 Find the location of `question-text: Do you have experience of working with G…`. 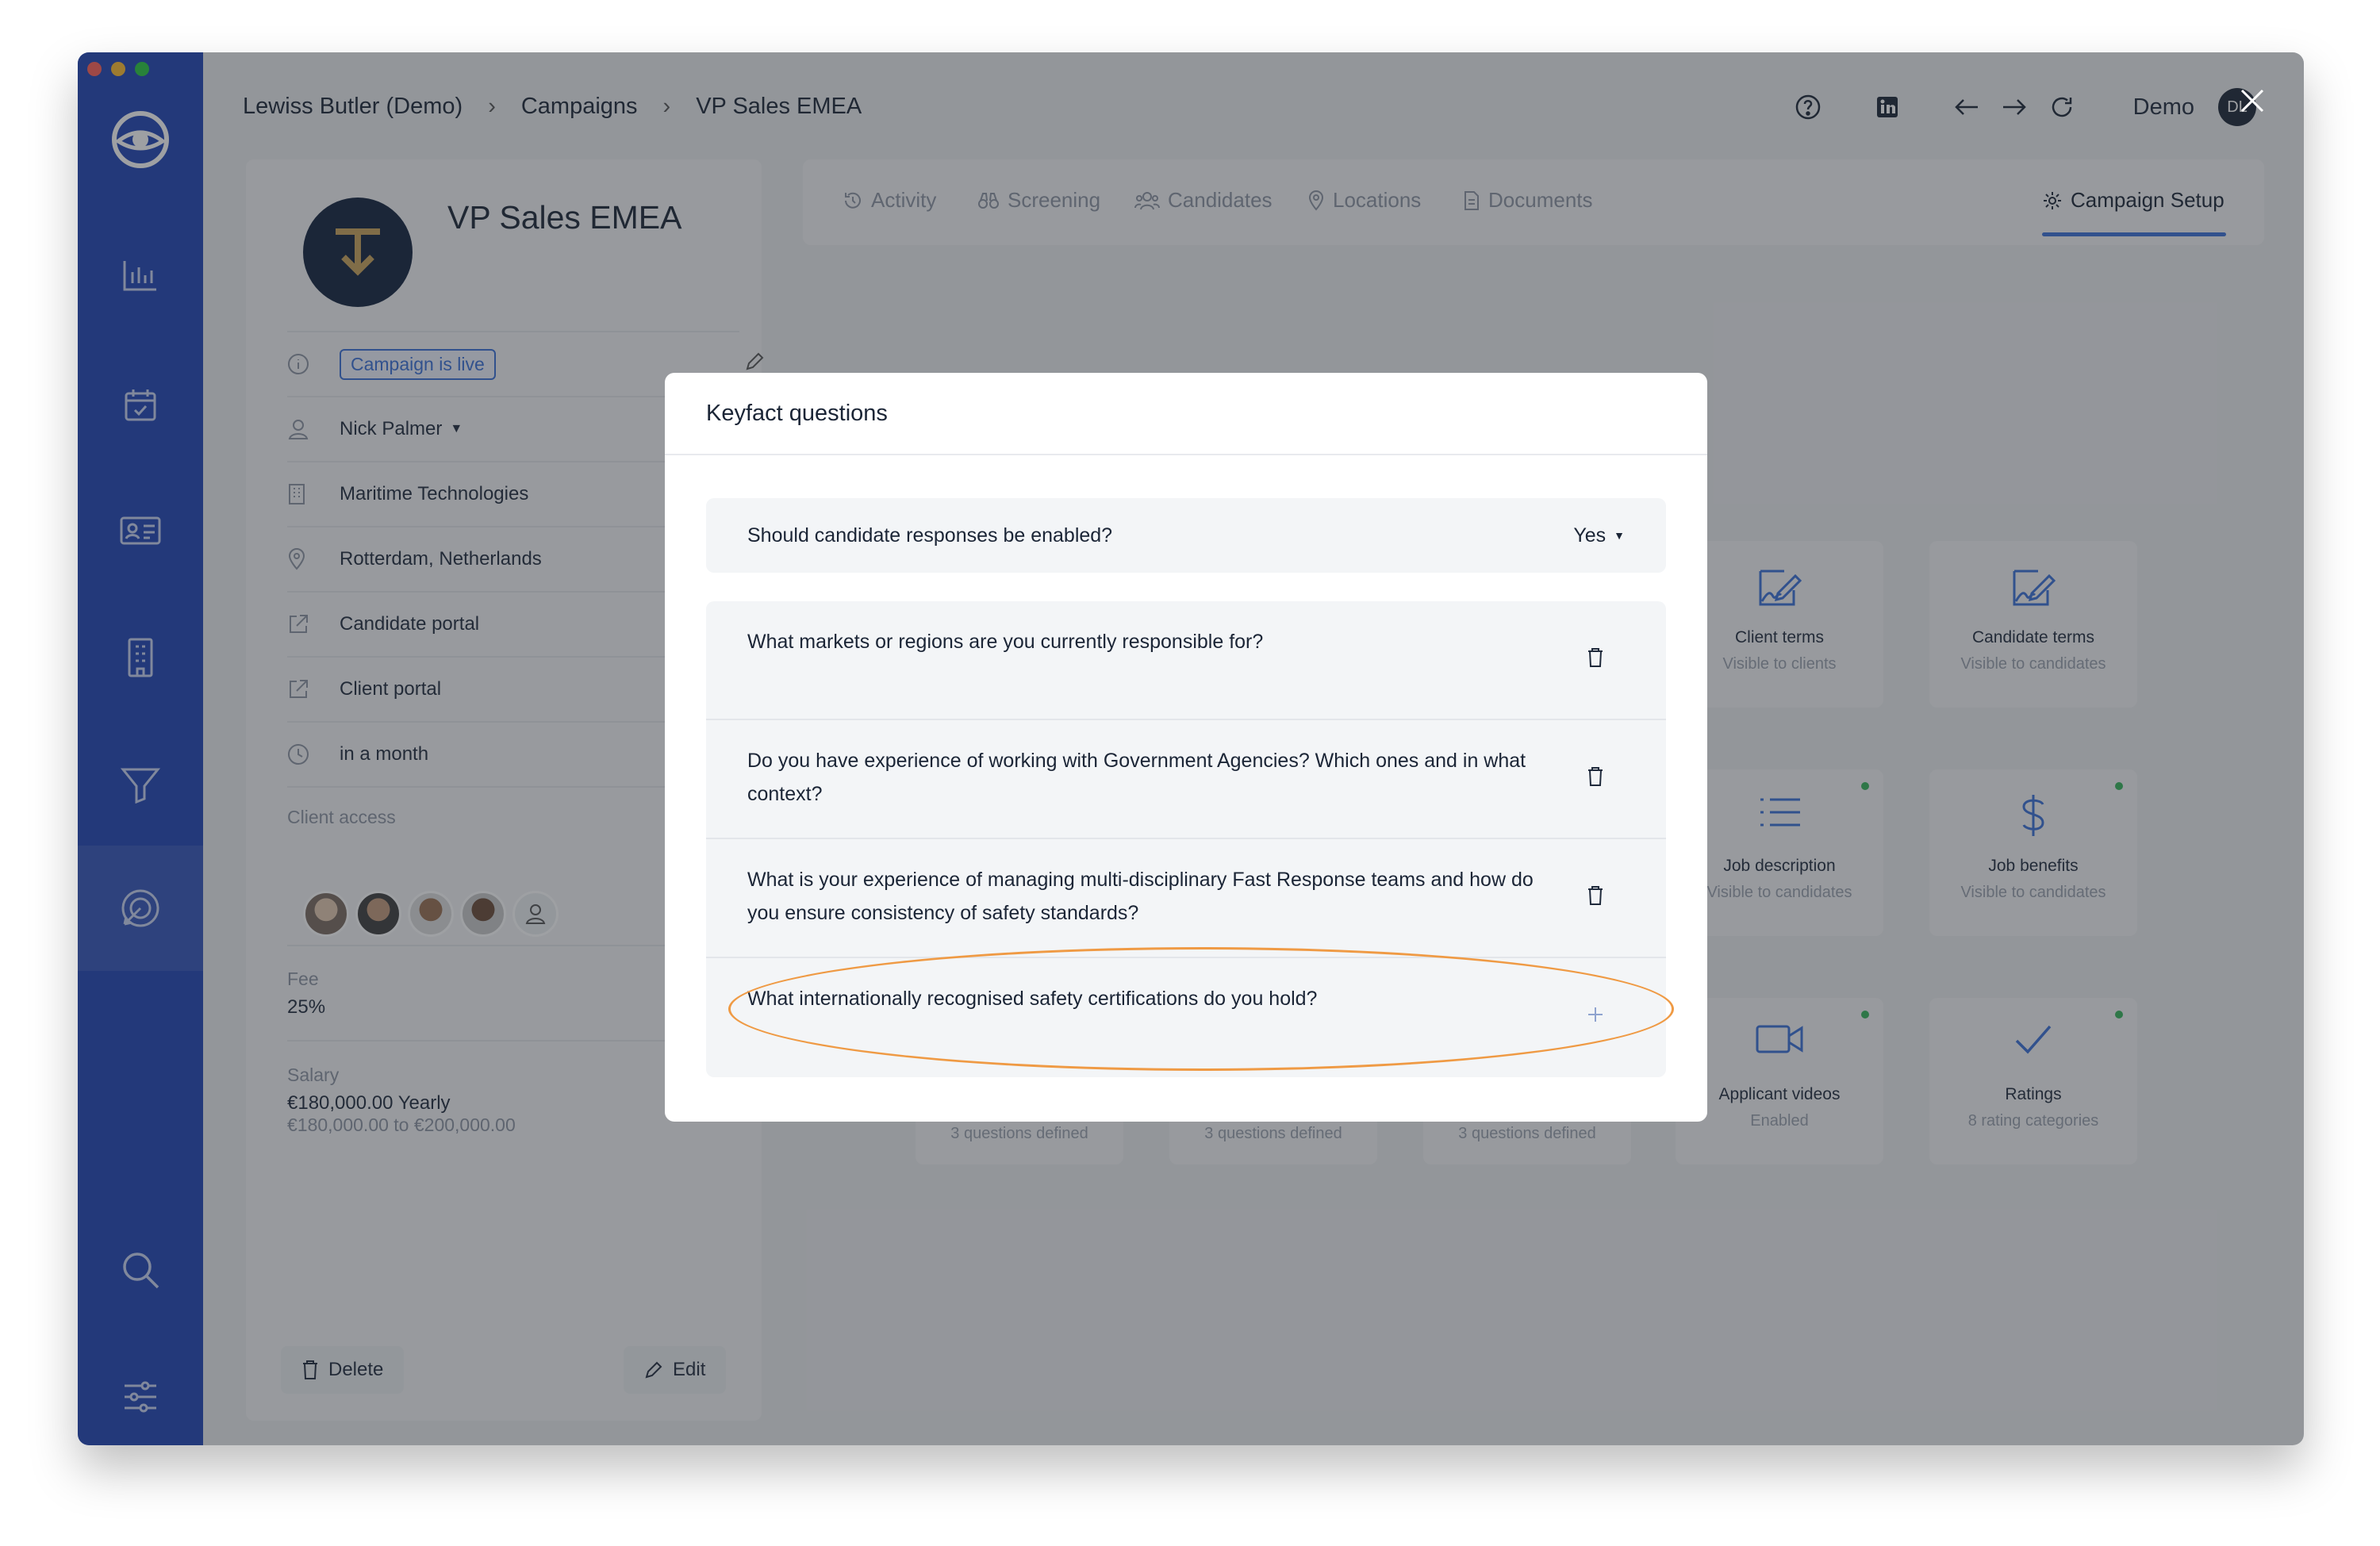

question-text: Do you have experience of working with G… is located at coordinates (1136, 777).